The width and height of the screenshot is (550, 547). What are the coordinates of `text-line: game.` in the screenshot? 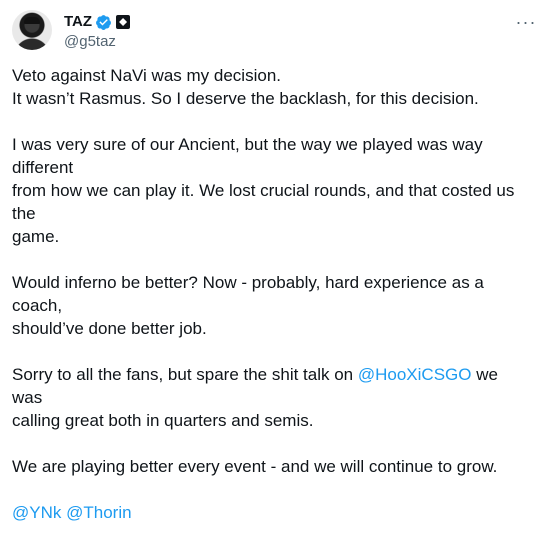 It's located at (36, 236).